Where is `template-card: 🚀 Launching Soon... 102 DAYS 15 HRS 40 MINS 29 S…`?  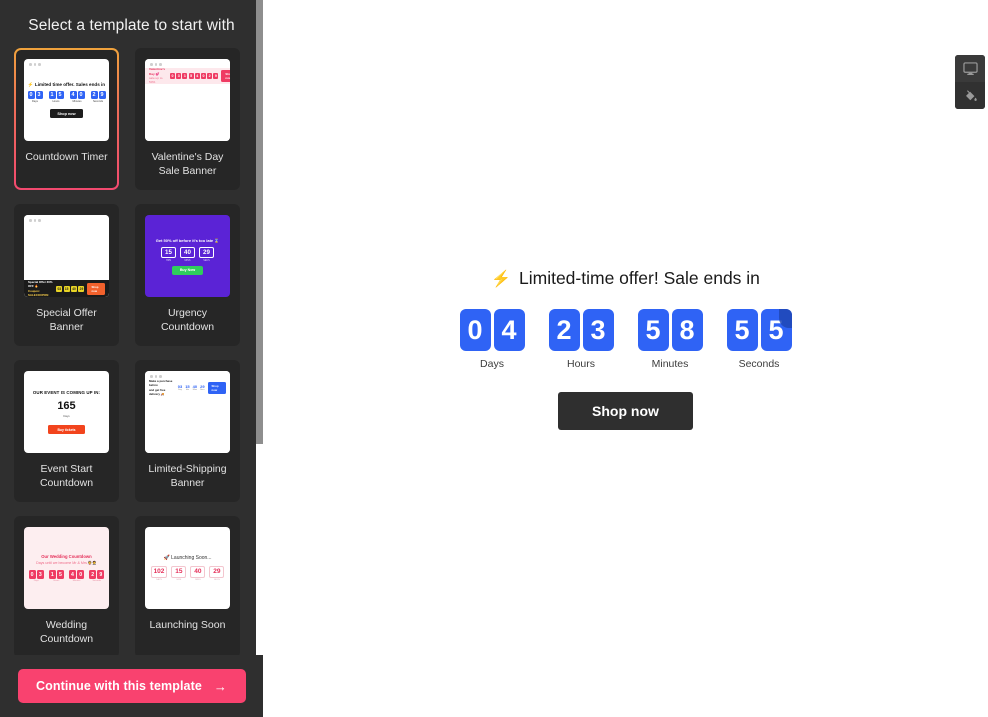
template-card: 🚀 Launching Soon... 102 DAYS 15 HRS 40 MINS 29 S… is located at coordinates (187, 587).